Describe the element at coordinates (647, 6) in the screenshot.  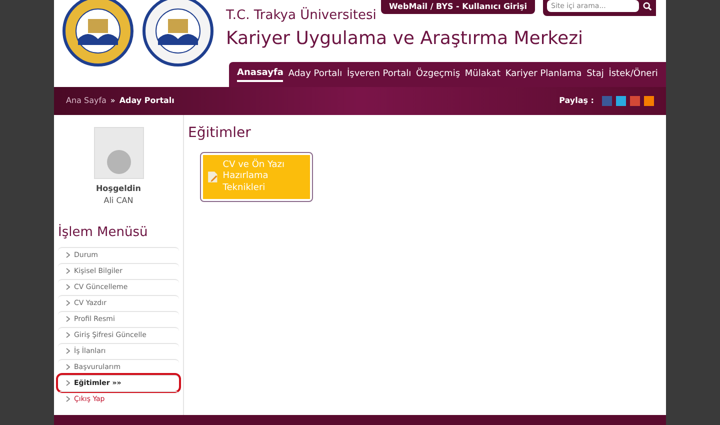
I see `search-icon` at that location.